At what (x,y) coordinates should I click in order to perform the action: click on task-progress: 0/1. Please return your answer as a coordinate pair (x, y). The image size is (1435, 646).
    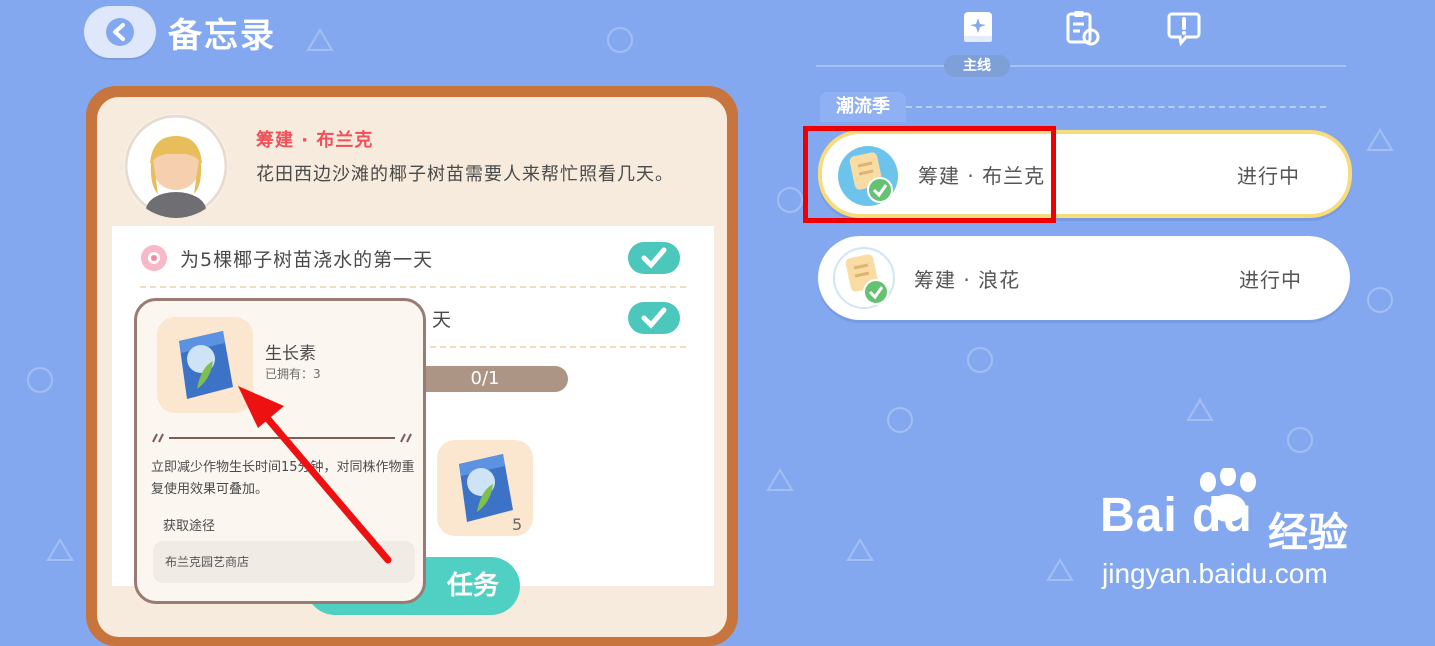
    Looking at the image, I should click on (485, 379).